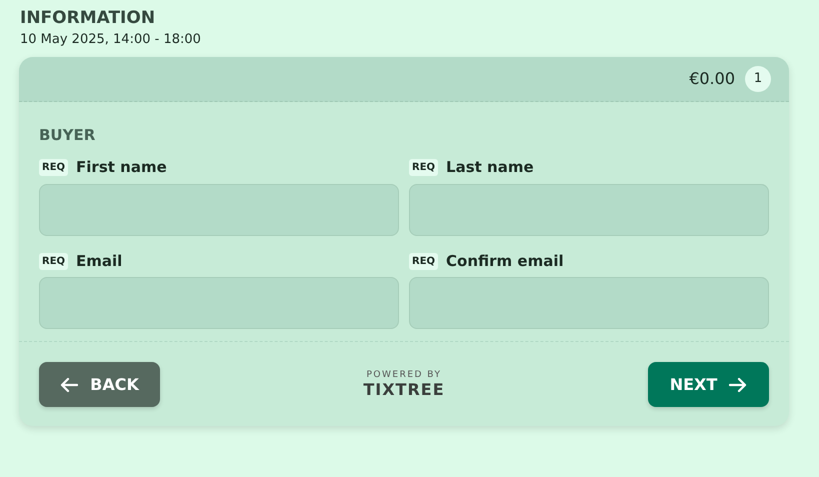 This screenshot has width=819, height=477. What do you see at coordinates (121, 167) in the screenshot?
I see `field-label: First name` at bounding box center [121, 167].